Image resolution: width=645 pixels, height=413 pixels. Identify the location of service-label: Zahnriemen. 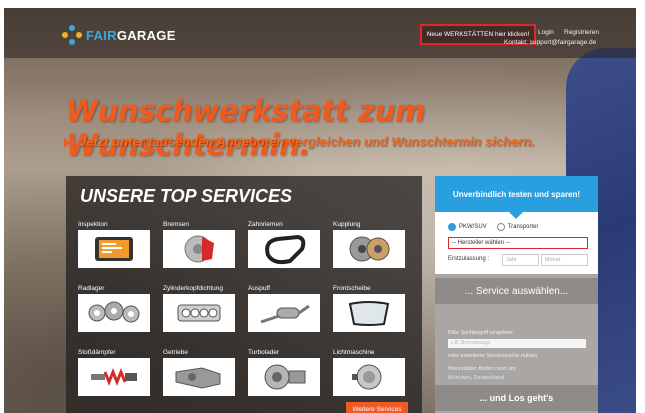
(265, 224).